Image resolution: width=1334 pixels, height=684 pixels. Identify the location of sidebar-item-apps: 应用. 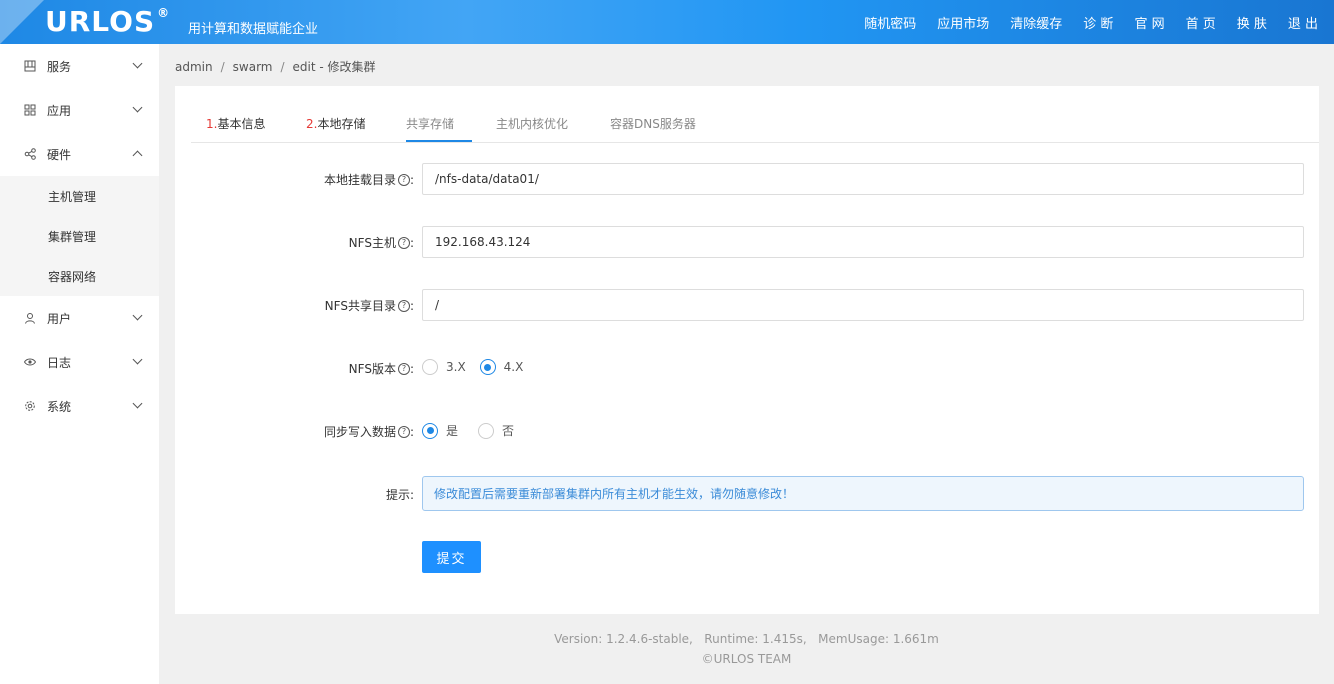
(79, 110).